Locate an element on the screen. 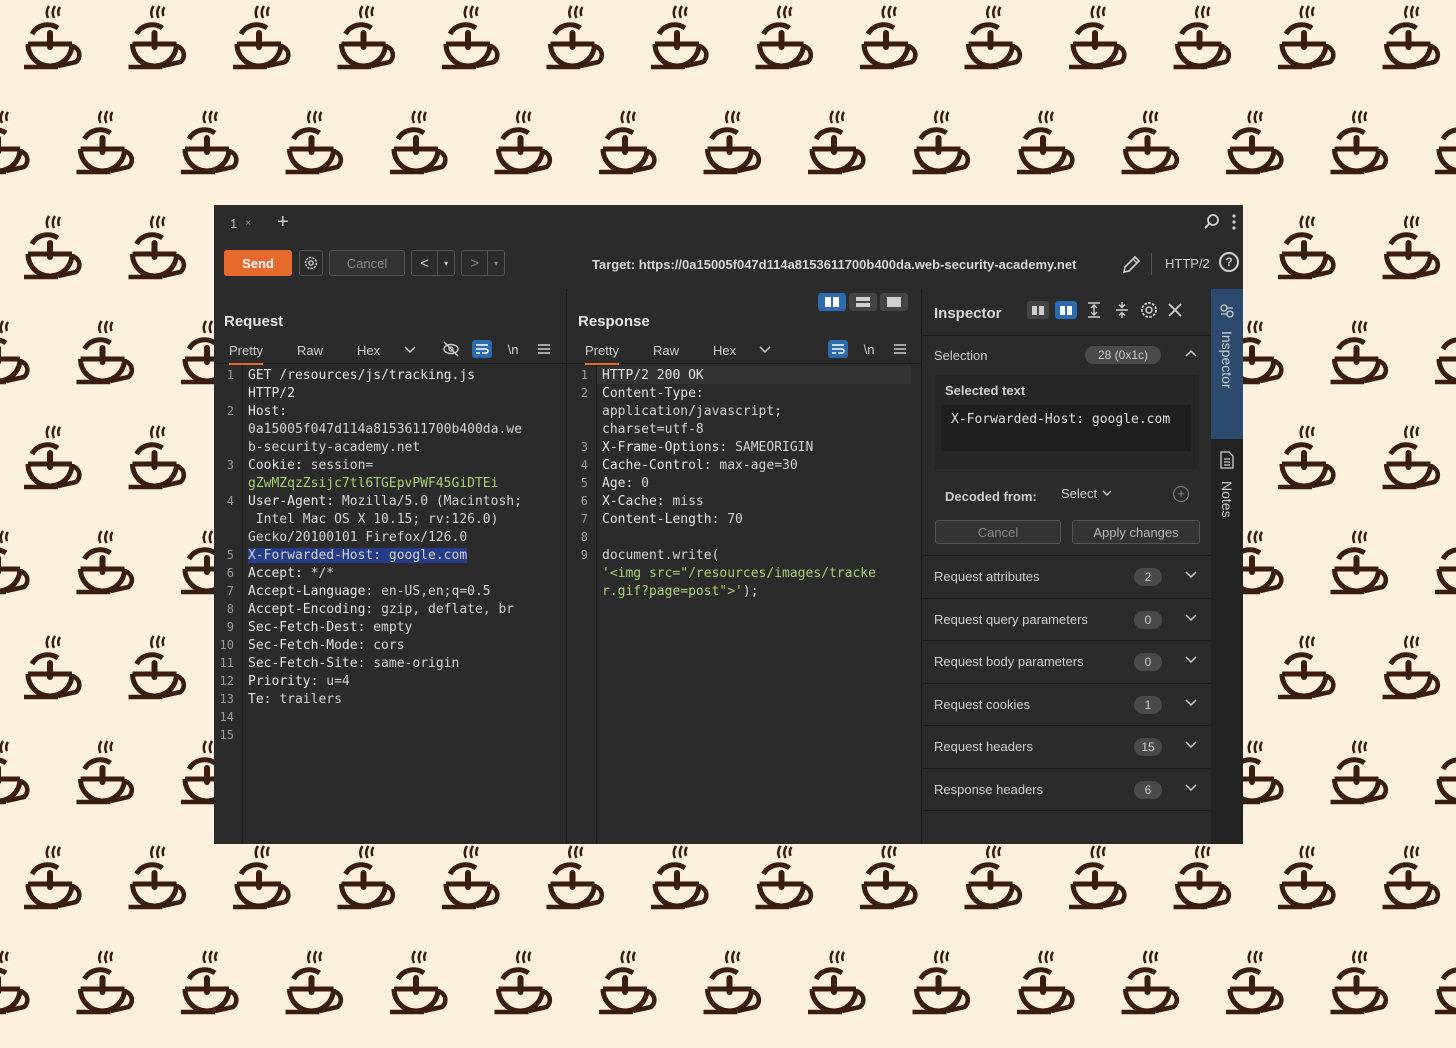 The width and height of the screenshot is (1456, 1048). layout-stacked-button is located at coordinates (863, 302).